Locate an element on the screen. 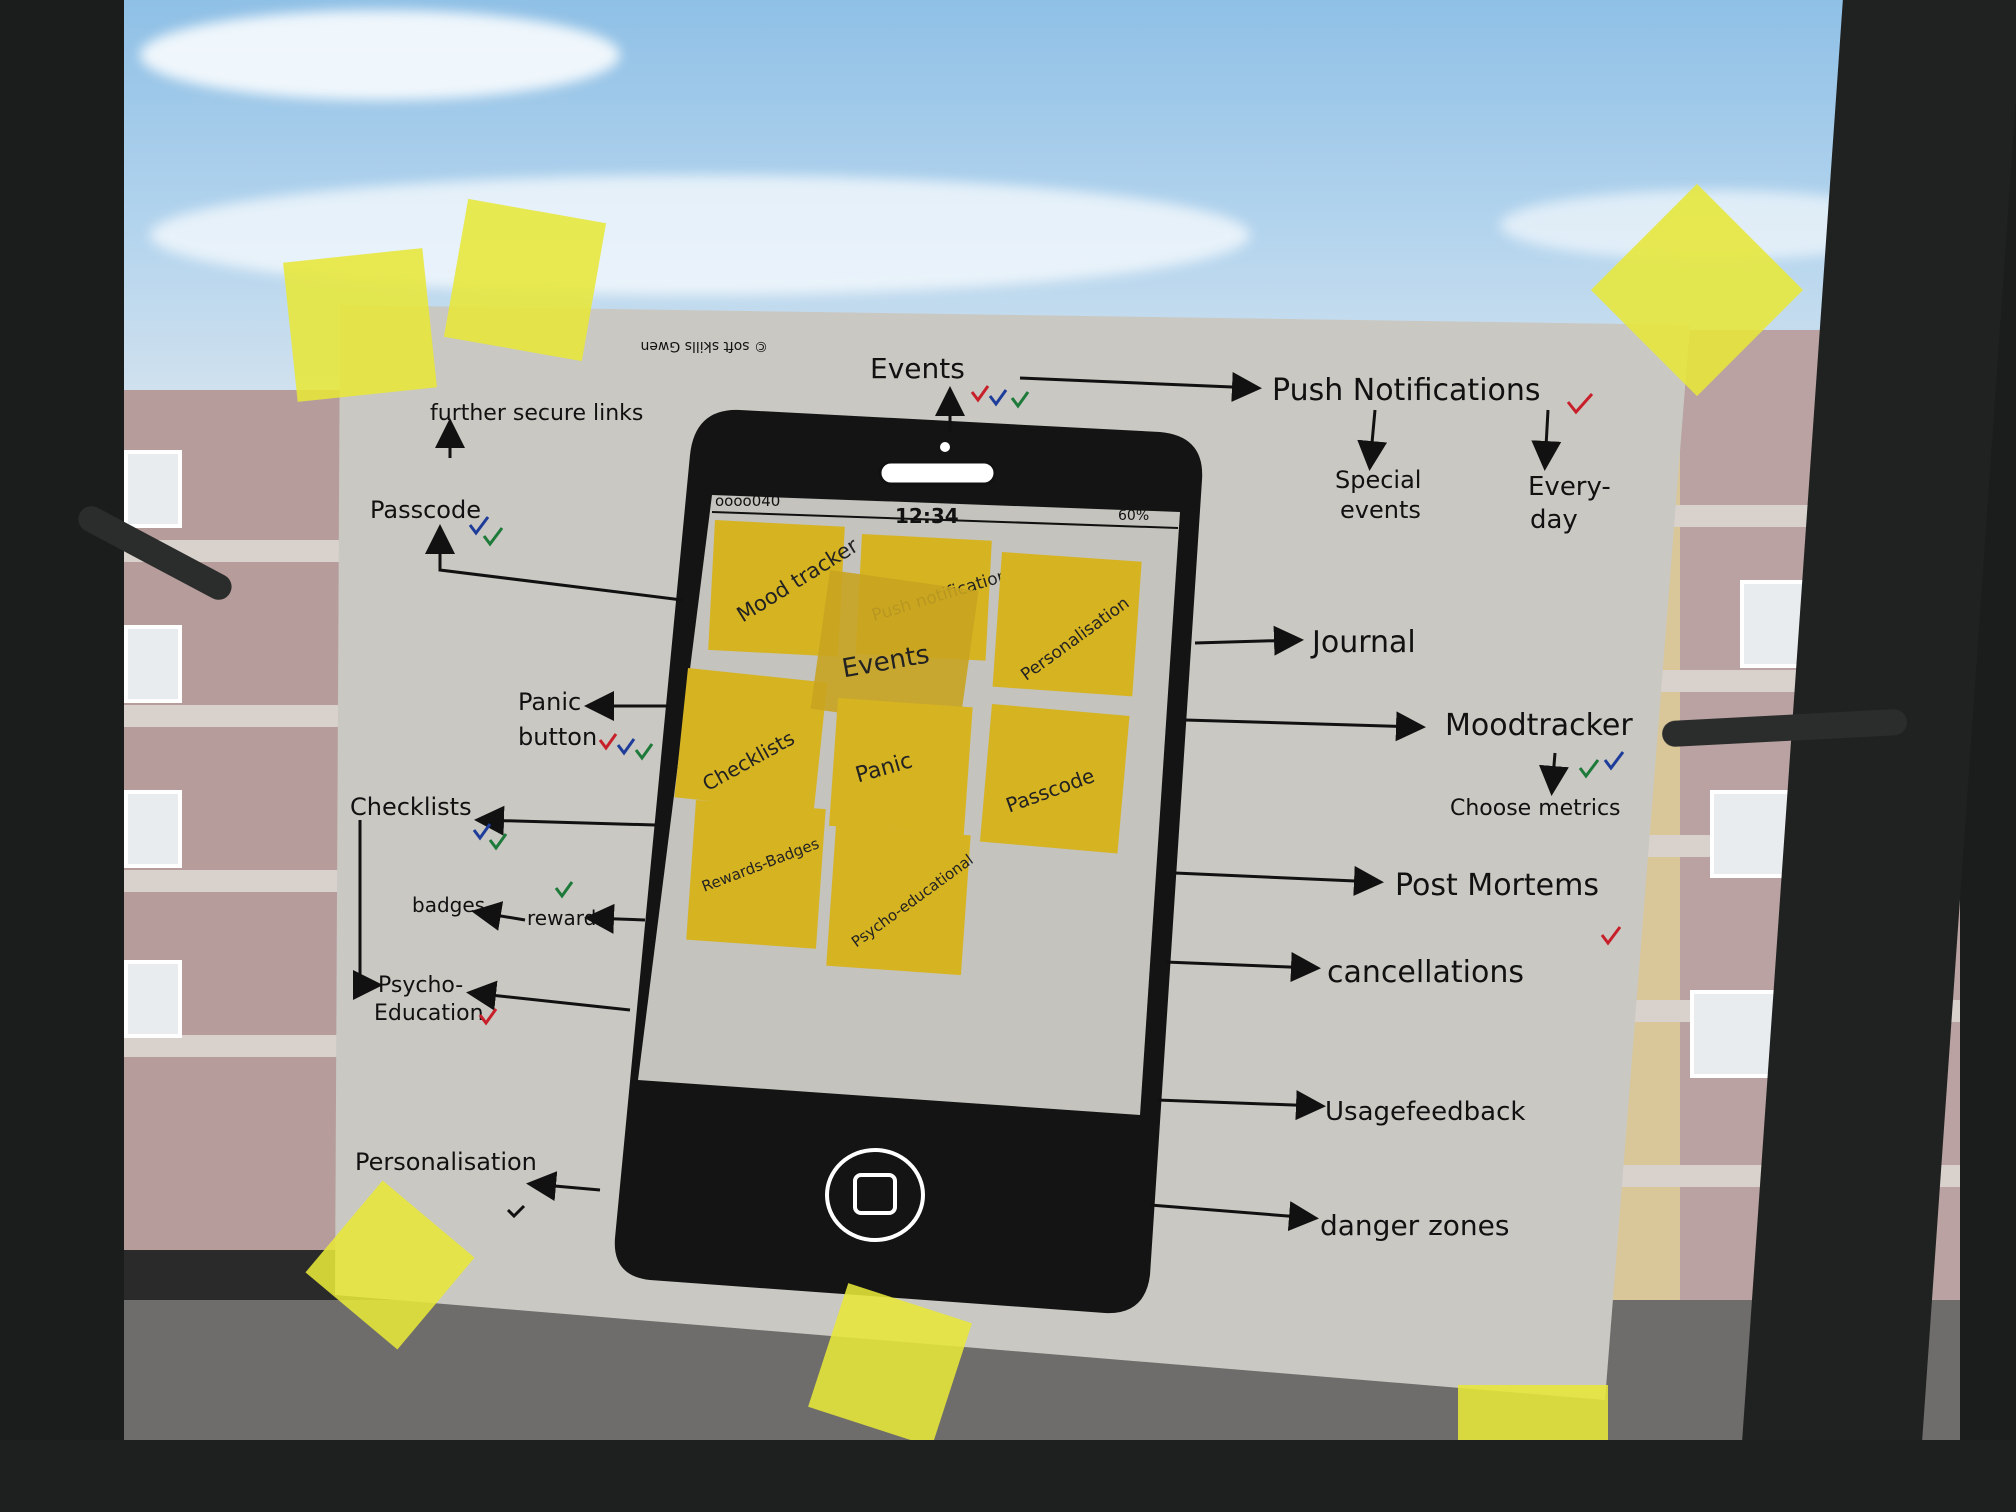 This screenshot has height=1512, width=2016. label-moodtracker: Moodtracker is located at coordinates (1539, 725).